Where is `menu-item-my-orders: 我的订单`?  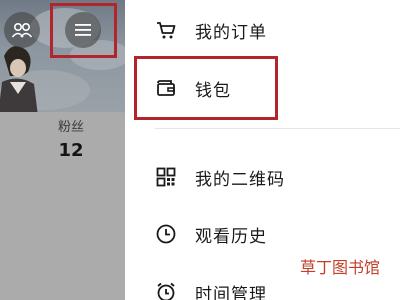 menu-item-my-orders: 我的订单 is located at coordinates (262, 30).